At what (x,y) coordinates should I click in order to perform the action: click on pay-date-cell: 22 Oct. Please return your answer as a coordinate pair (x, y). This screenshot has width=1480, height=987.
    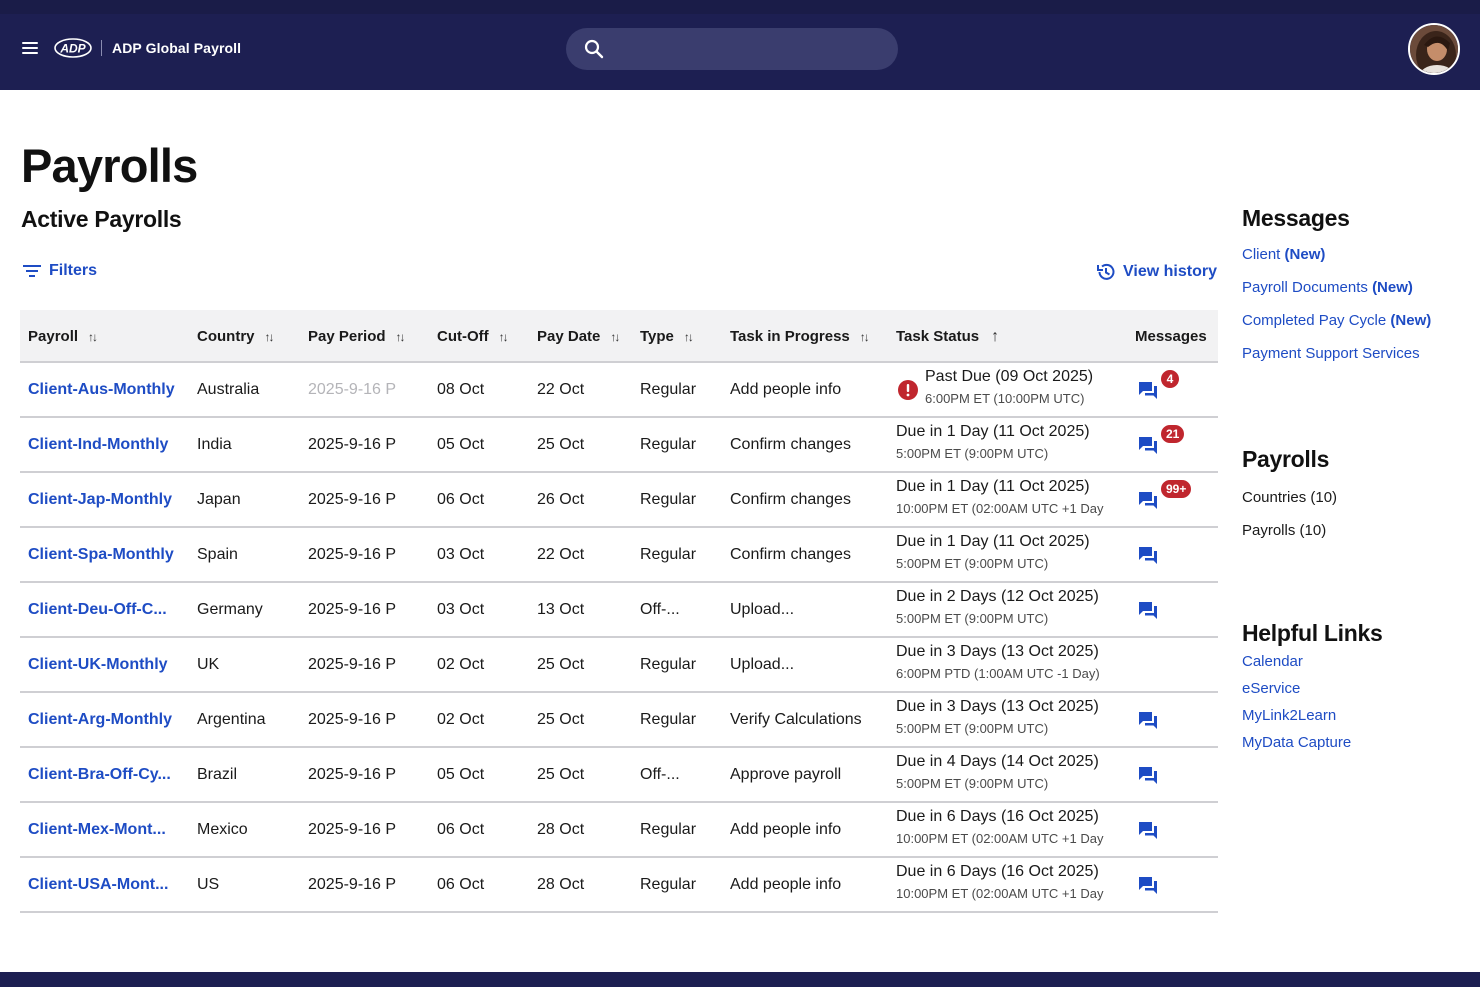
    Looking at the image, I should click on (561, 389).